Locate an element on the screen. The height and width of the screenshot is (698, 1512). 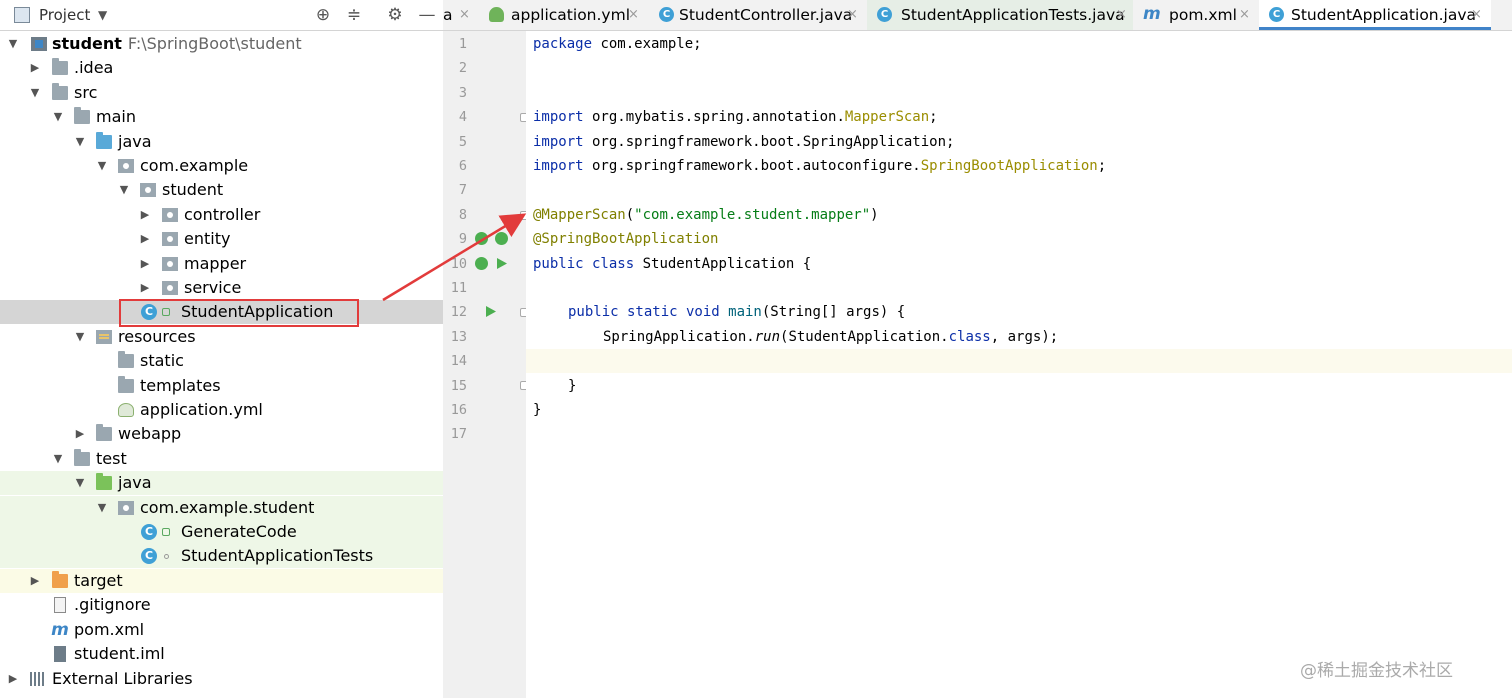
tree-item-label: webapp is located at coordinates (150, 433).